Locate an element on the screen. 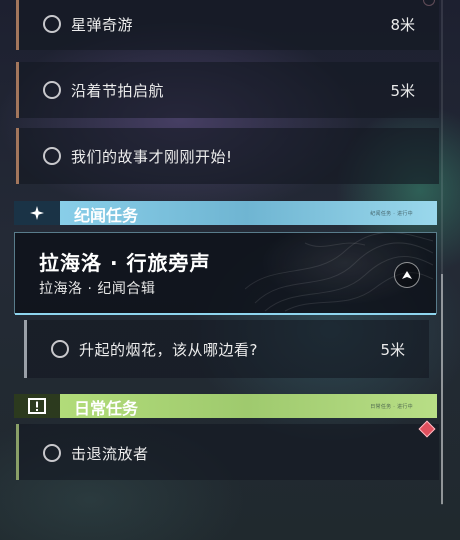 The image size is (460, 540). task-item-daily: 击退流放者 is located at coordinates (227, 452).